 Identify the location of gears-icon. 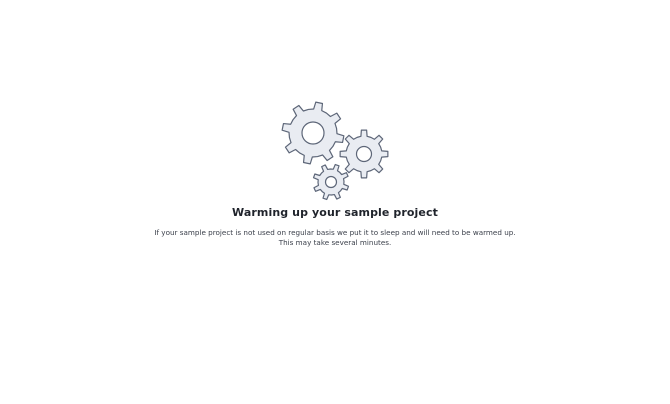
(335, 150).